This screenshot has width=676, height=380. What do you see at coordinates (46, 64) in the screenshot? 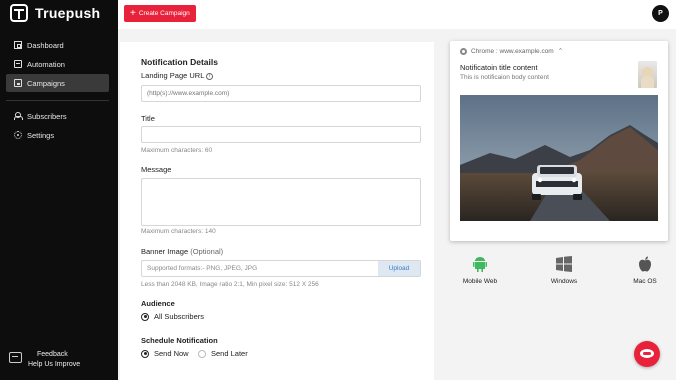
I see `sidebar-item-label: Automation` at bounding box center [46, 64].